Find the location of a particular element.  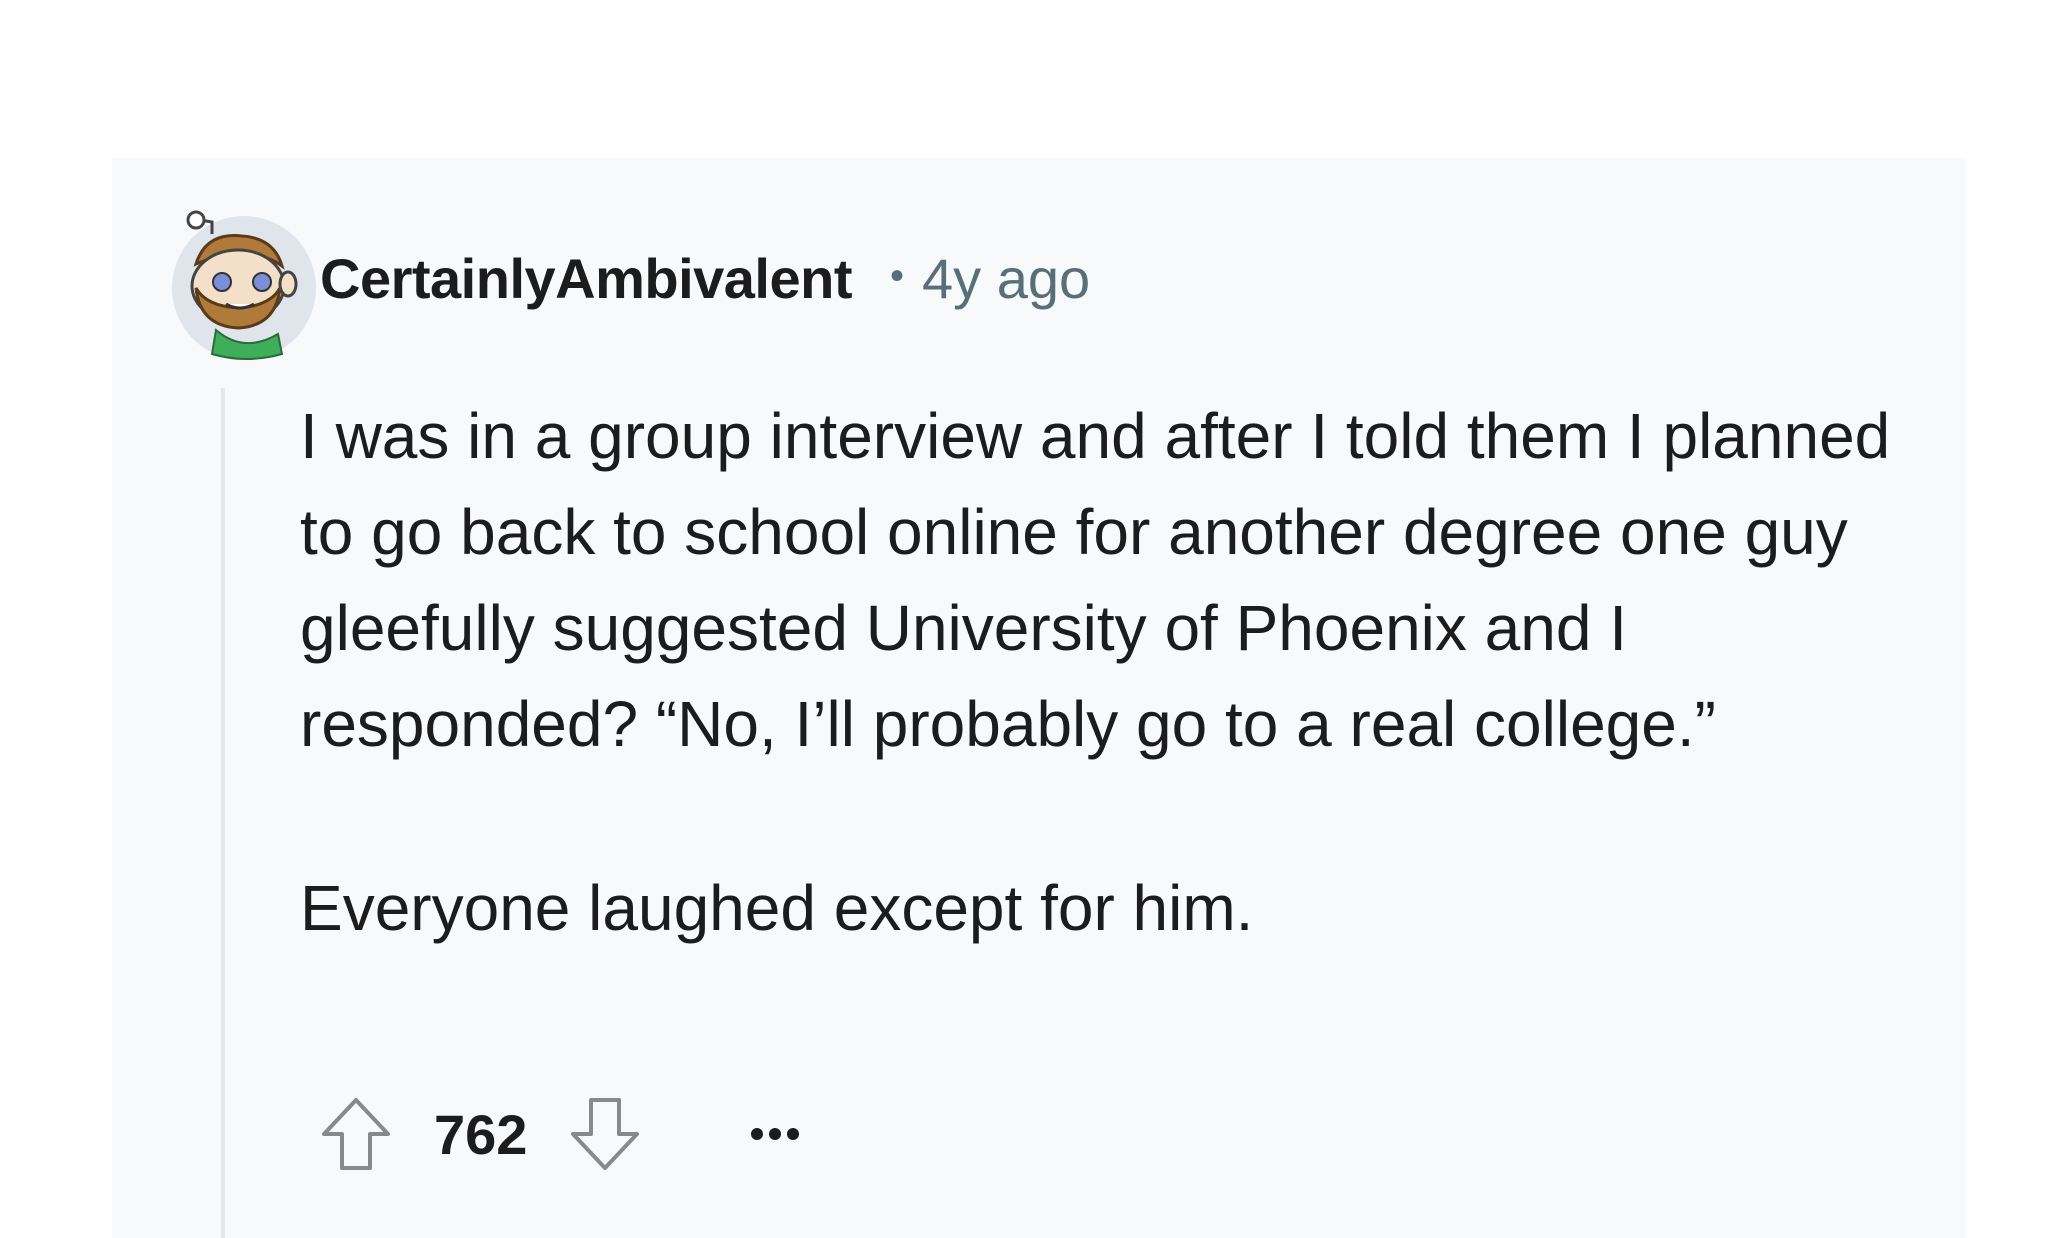

comment-actions: 762 is located at coordinates (560, 1134).